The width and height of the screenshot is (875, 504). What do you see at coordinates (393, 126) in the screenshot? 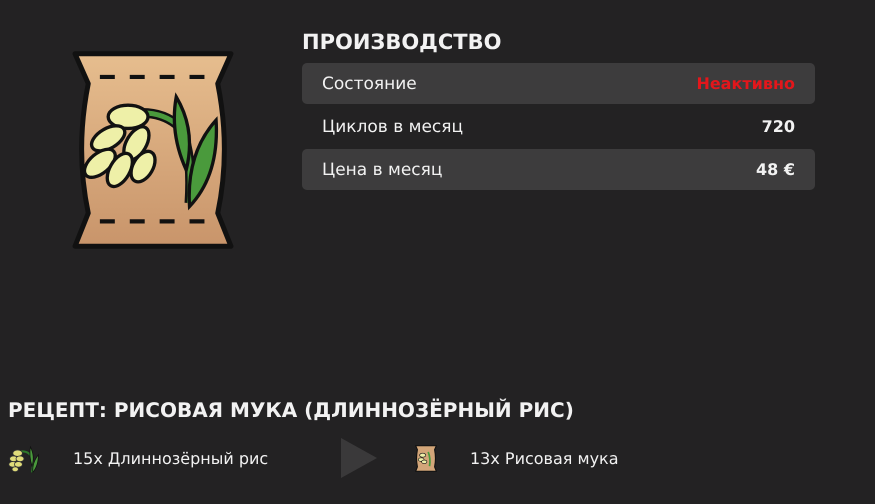
I see `row-label: Циклов в месяц` at bounding box center [393, 126].